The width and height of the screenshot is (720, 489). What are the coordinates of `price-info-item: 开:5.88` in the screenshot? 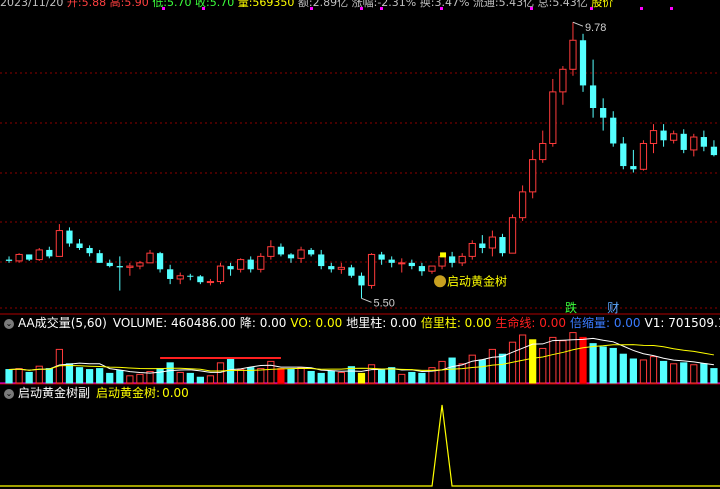 It's located at (88, 4).